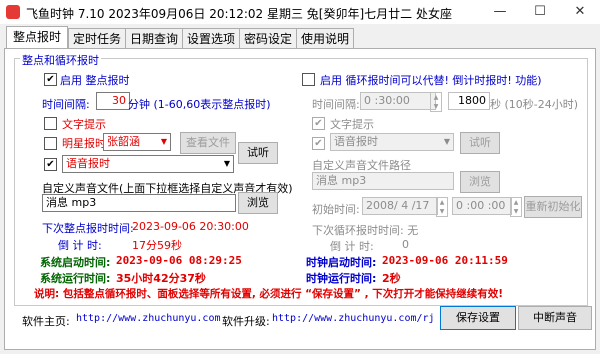 Image resolution: width=600 pixels, height=354 pixels. What do you see at coordinates (161, 278) in the screenshot?
I see `sys-run-value: 35小时42分37秒` at bounding box center [161, 278].